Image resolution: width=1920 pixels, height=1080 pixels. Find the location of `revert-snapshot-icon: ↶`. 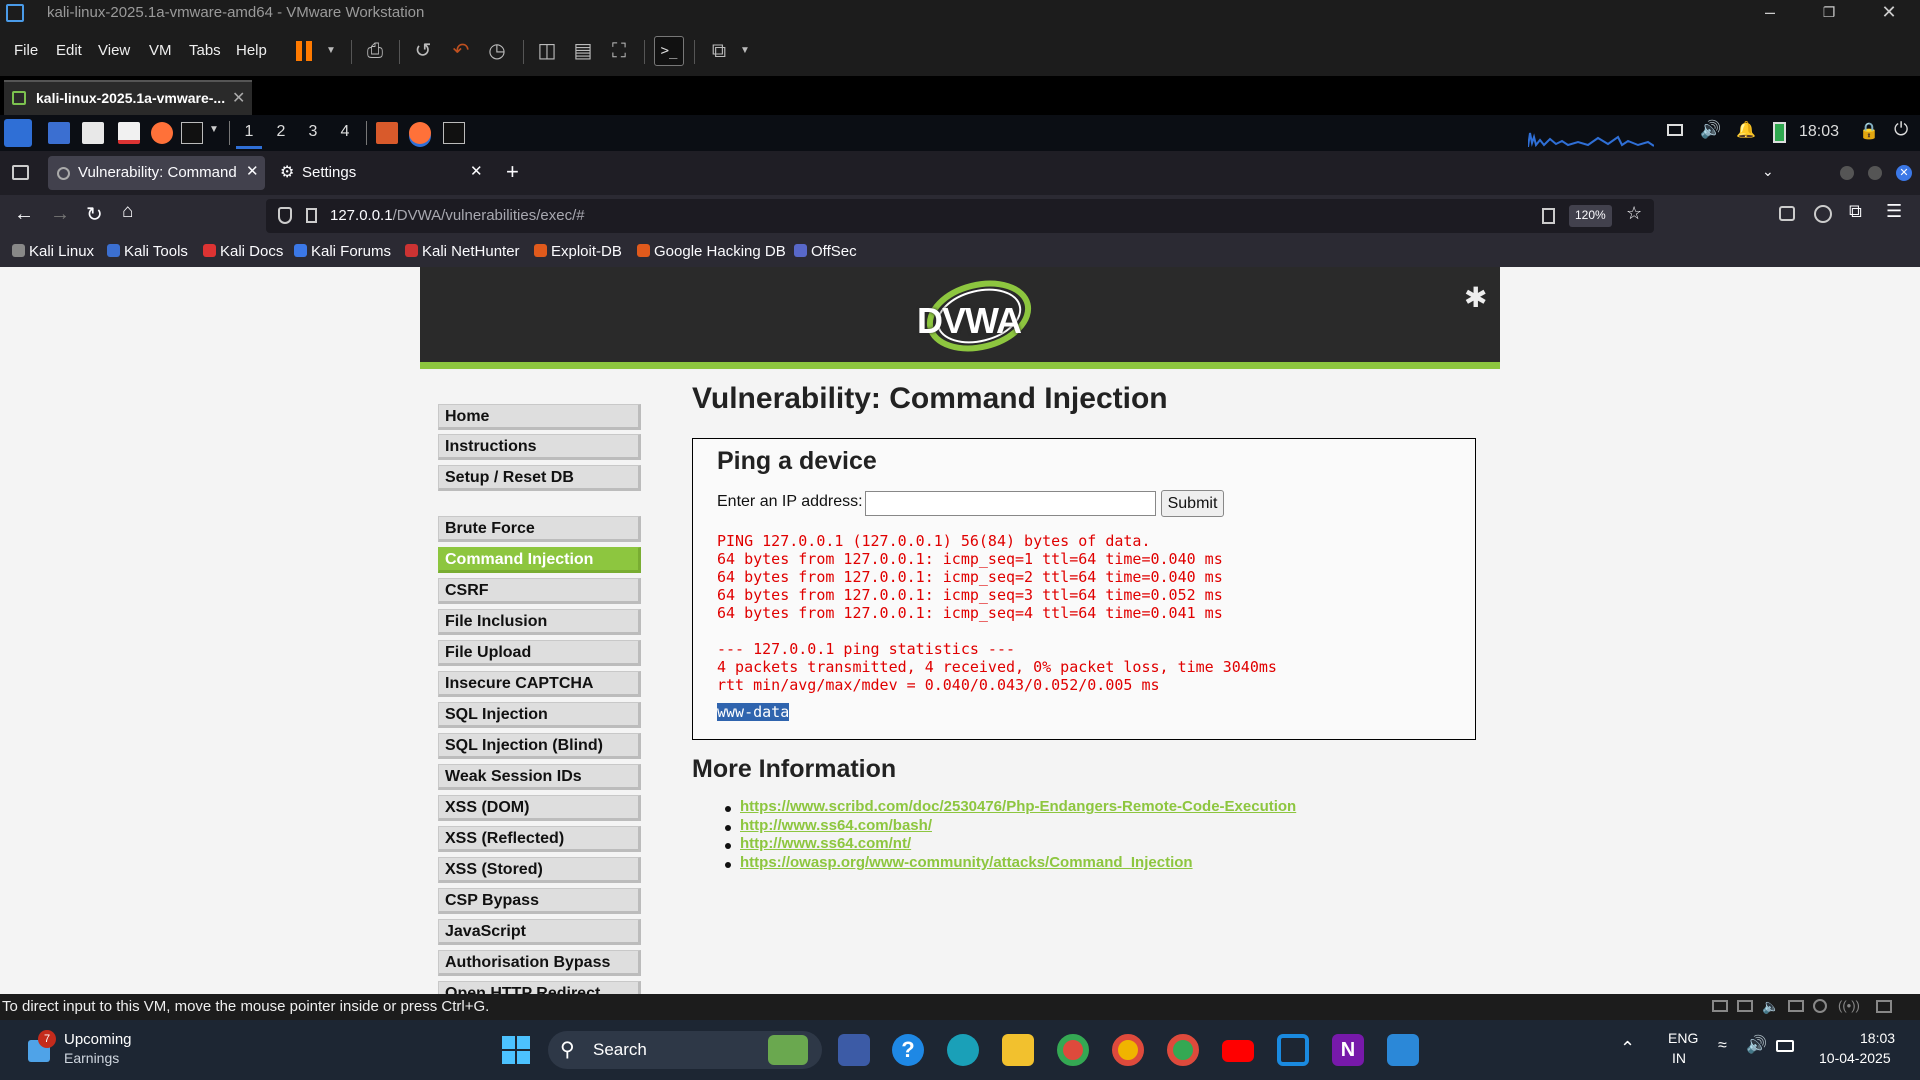

revert-snapshot-icon: ↶ is located at coordinates (461, 51).